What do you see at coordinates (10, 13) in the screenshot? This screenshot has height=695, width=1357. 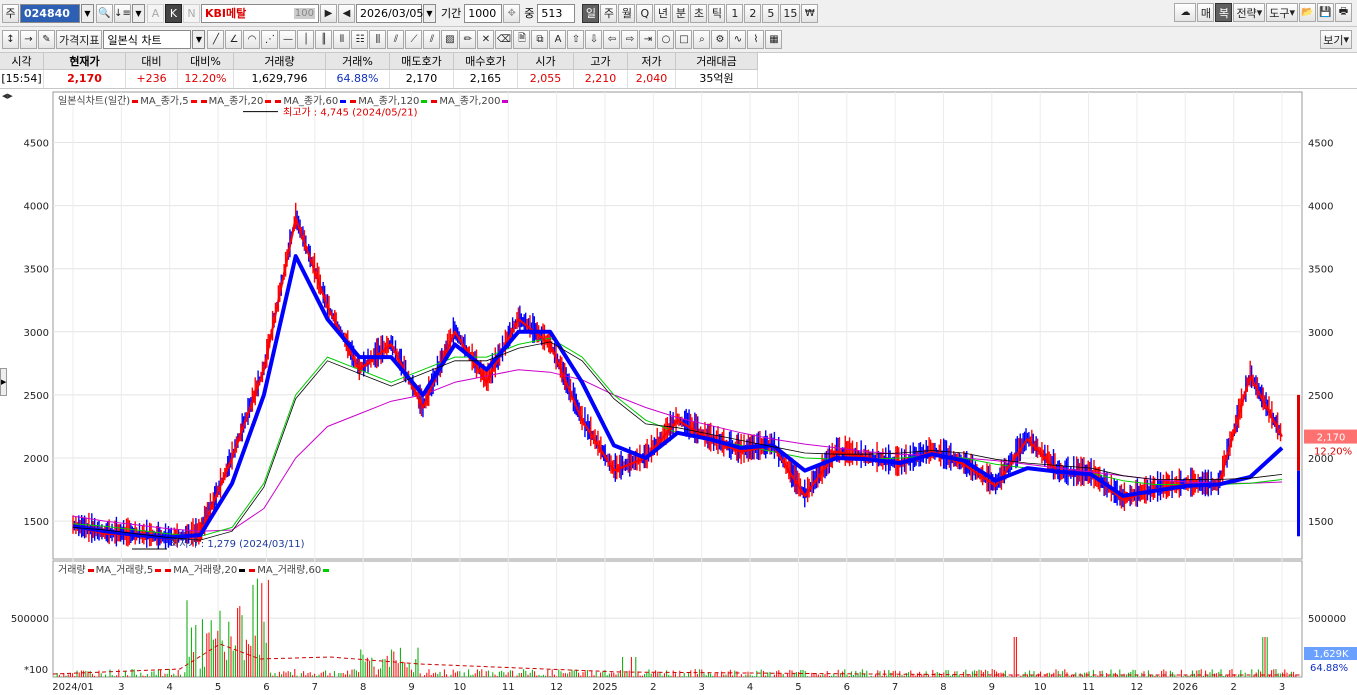 I see `market-select: 주` at bounding box center [10, 13].